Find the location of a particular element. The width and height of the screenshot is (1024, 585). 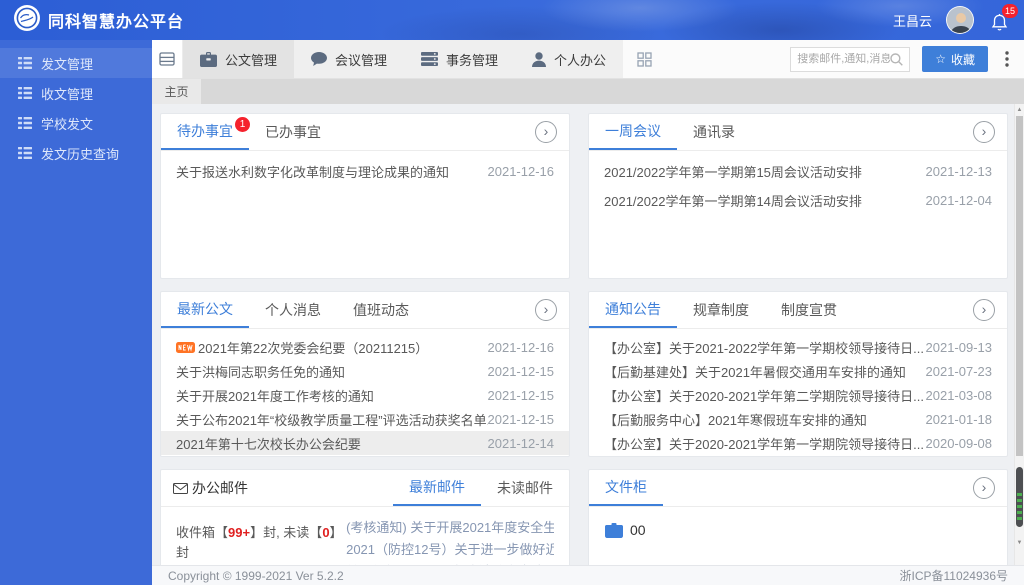

layout-icon is located at coordinates (167, 59).